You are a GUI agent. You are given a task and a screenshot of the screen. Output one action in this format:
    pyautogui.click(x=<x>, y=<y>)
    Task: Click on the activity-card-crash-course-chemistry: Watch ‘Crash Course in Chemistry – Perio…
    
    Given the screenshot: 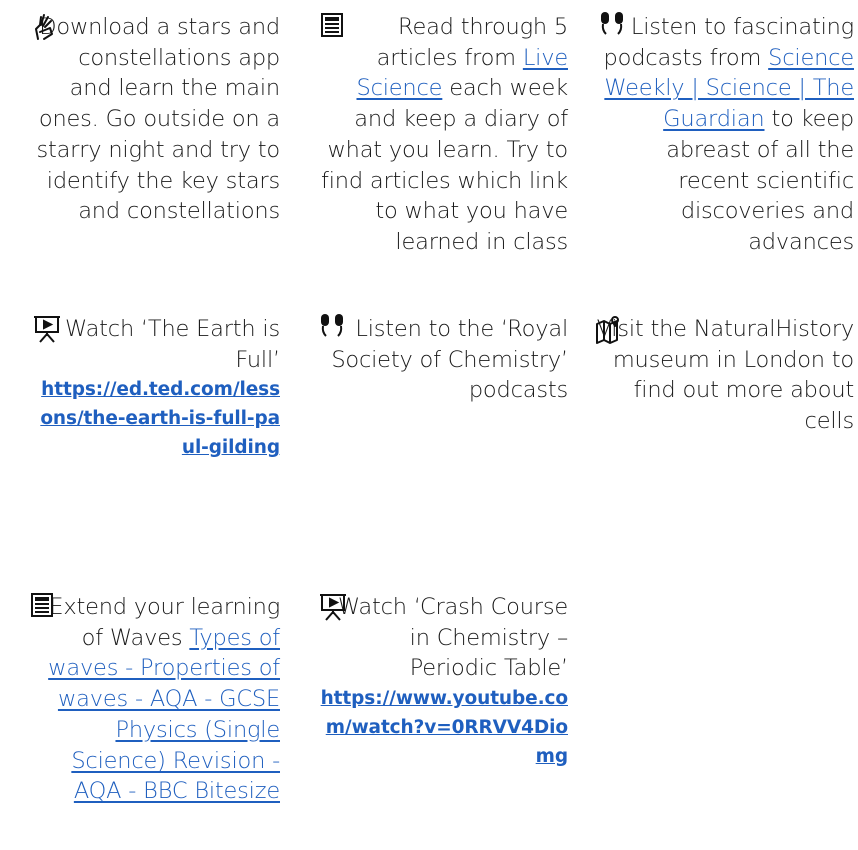 What is the action you would take?
    pyautogui.click(x=443, y=681)
    